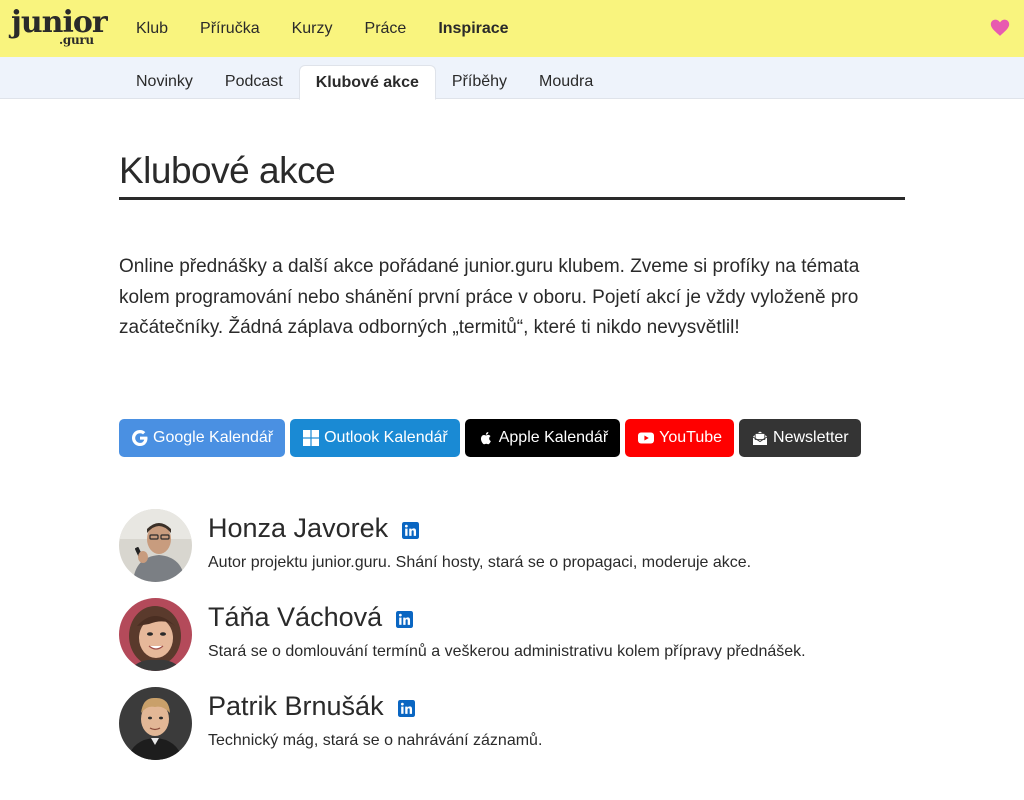  I want to click on person-name: Patrik Brnušák, so click(296, 706).